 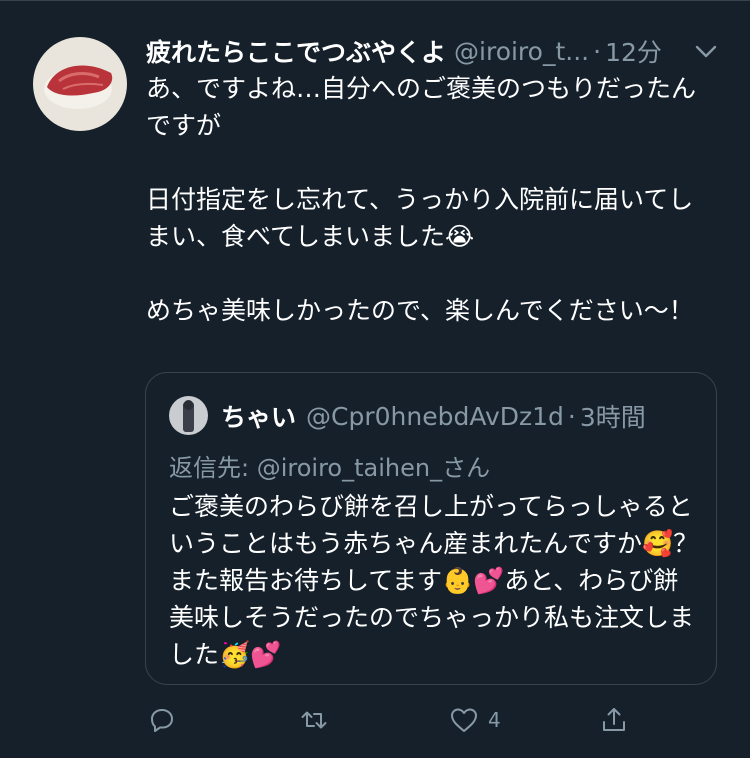 What do you see at coordinates (464, 720) in the screenshot?
I see `like-icon` at bounding box center [464, 720].